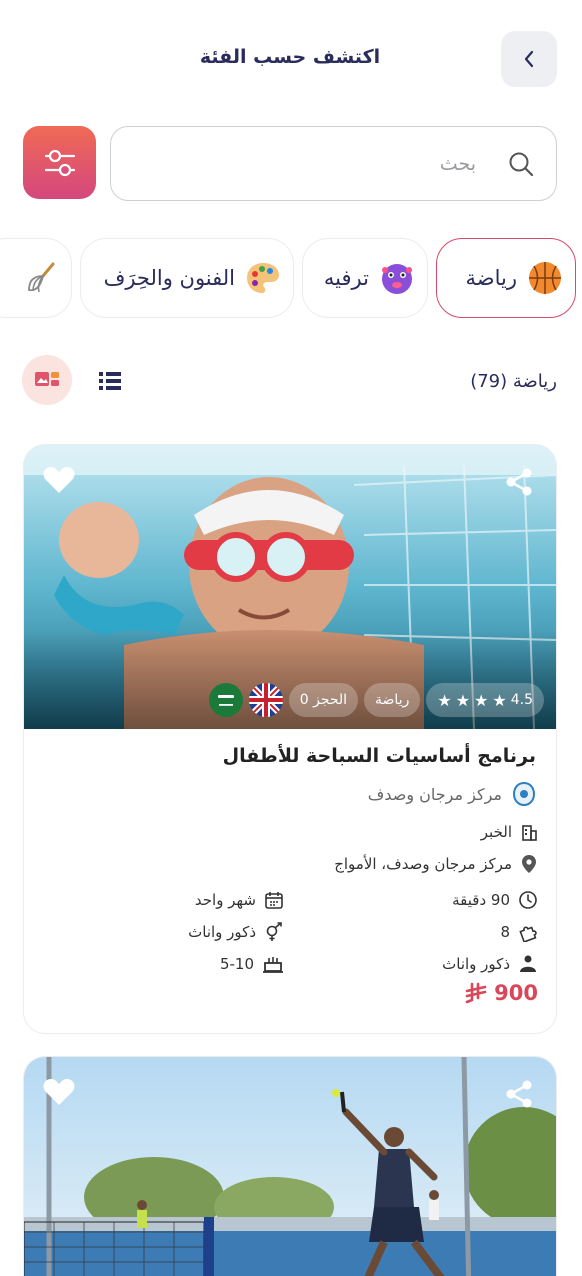 The width and height of the screenshot is (582, 1276). I want to click on category-chip-label: ترفيه, so click(346, 278).